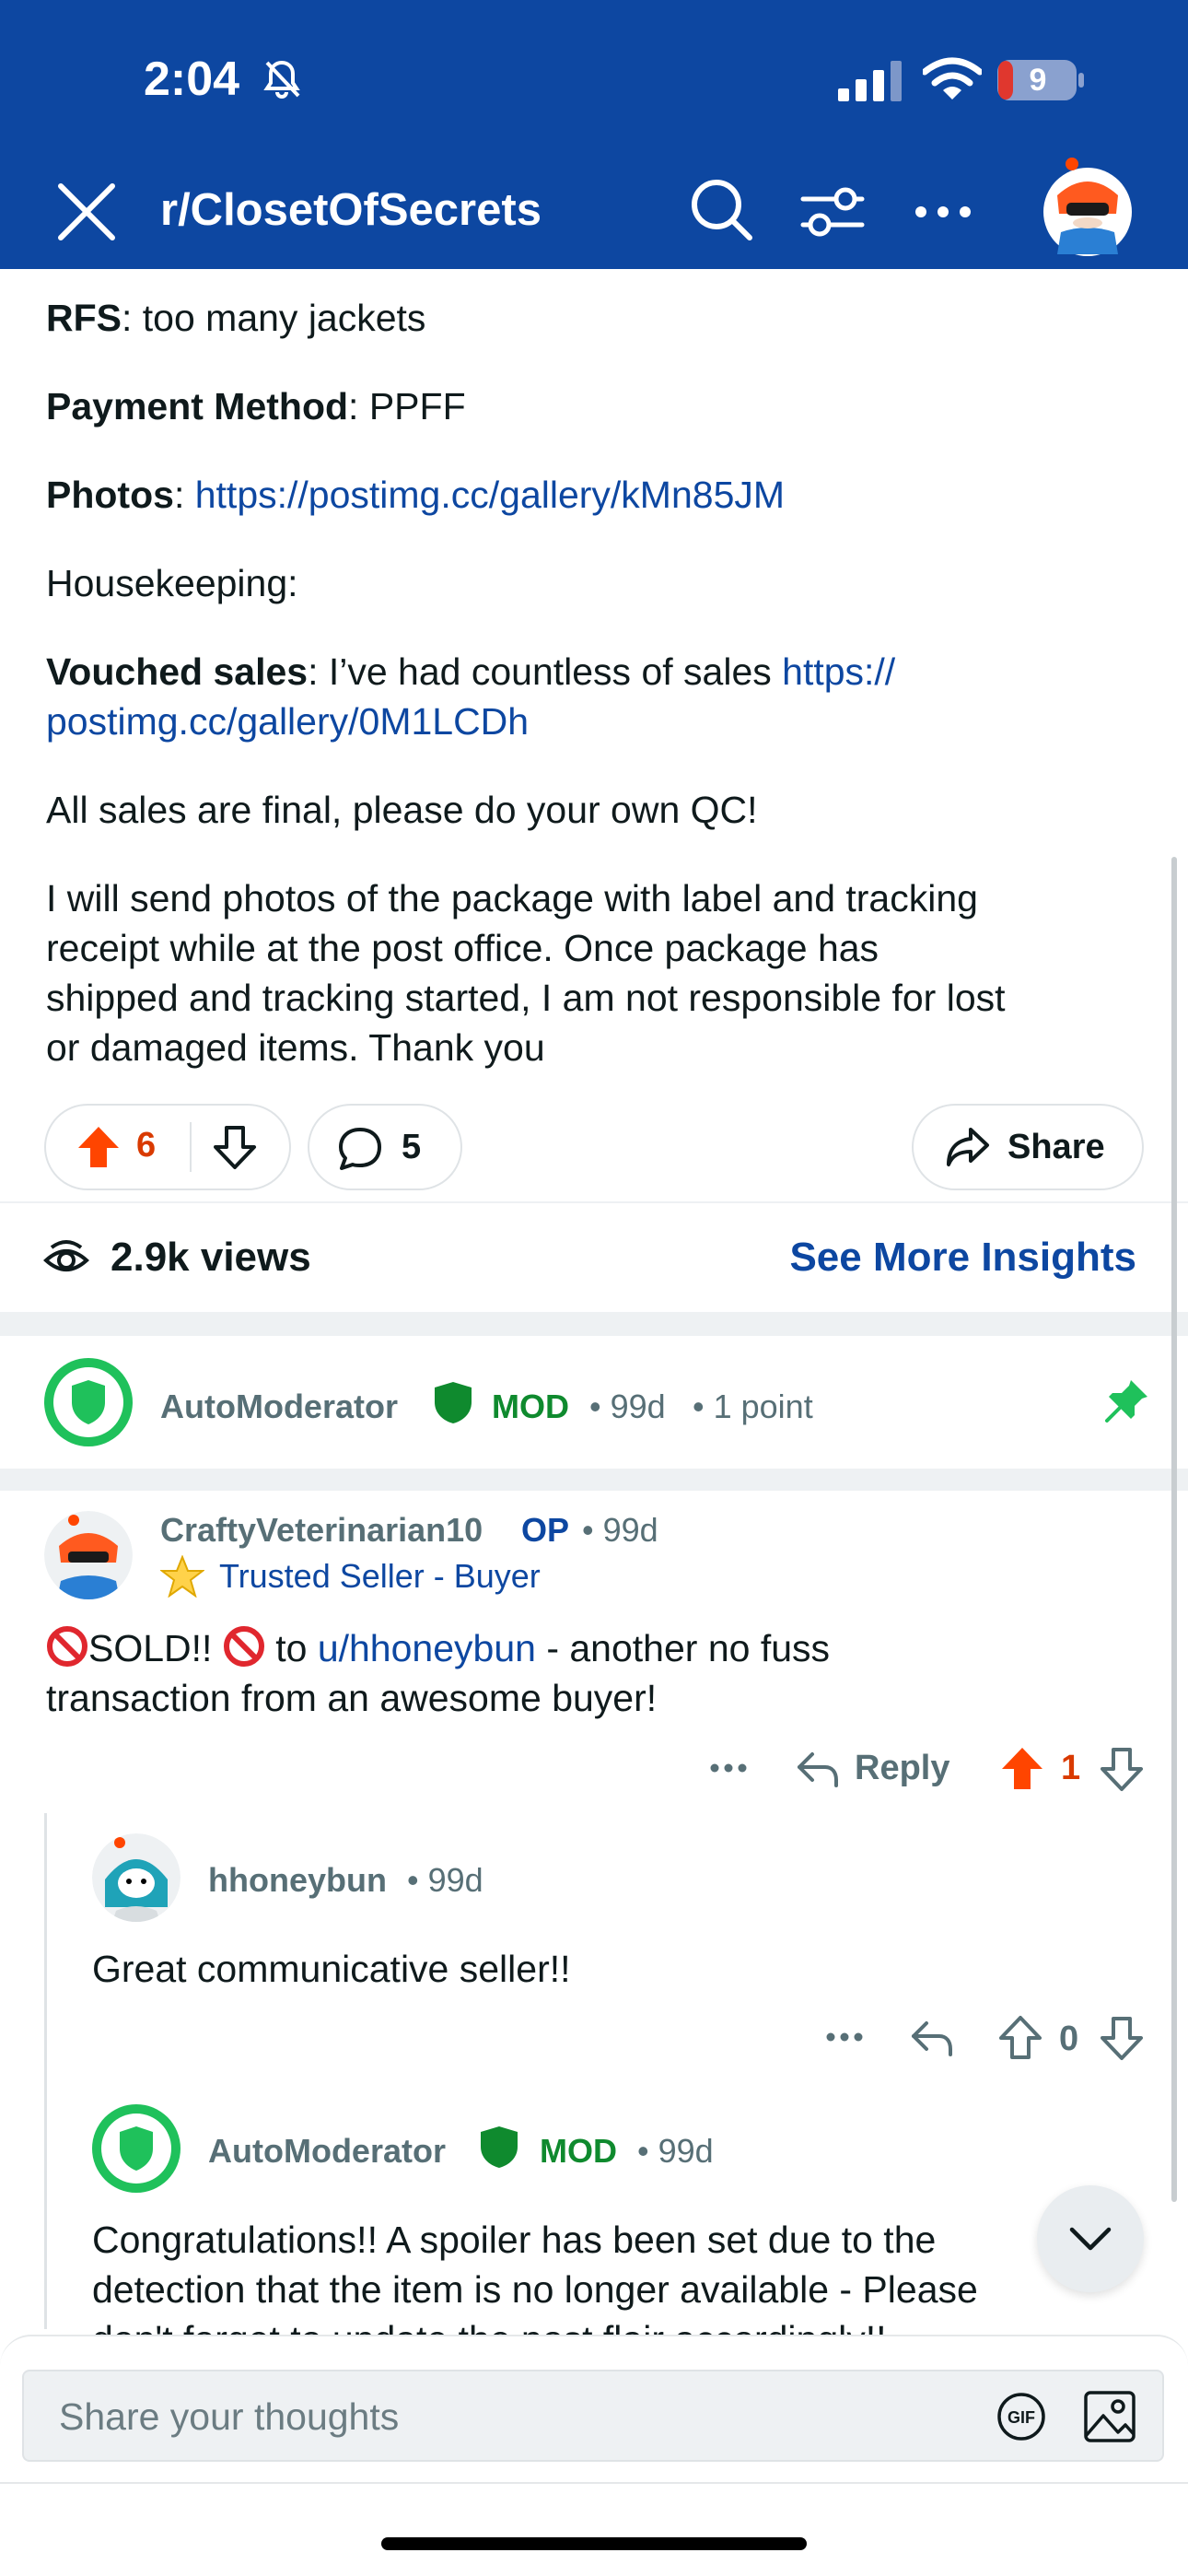  I want to click on photos-label: Photos, so click(110, 495).